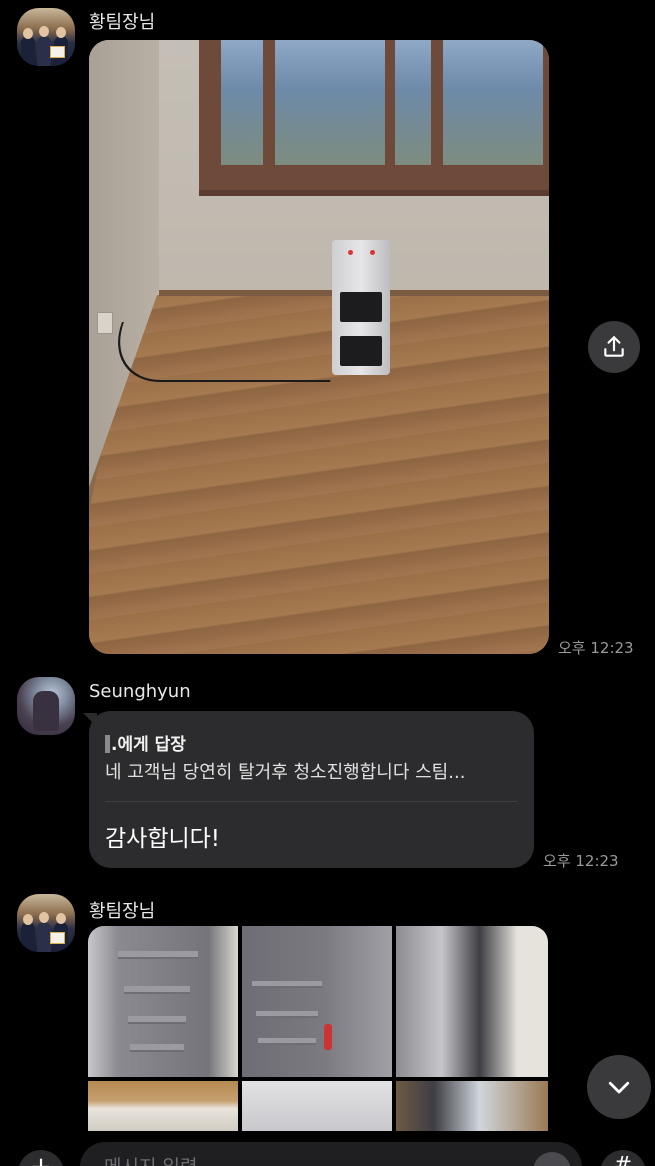 This screenshot has height=1166, width=655. I want to click on hash-icon: #, so click(623, 1159).